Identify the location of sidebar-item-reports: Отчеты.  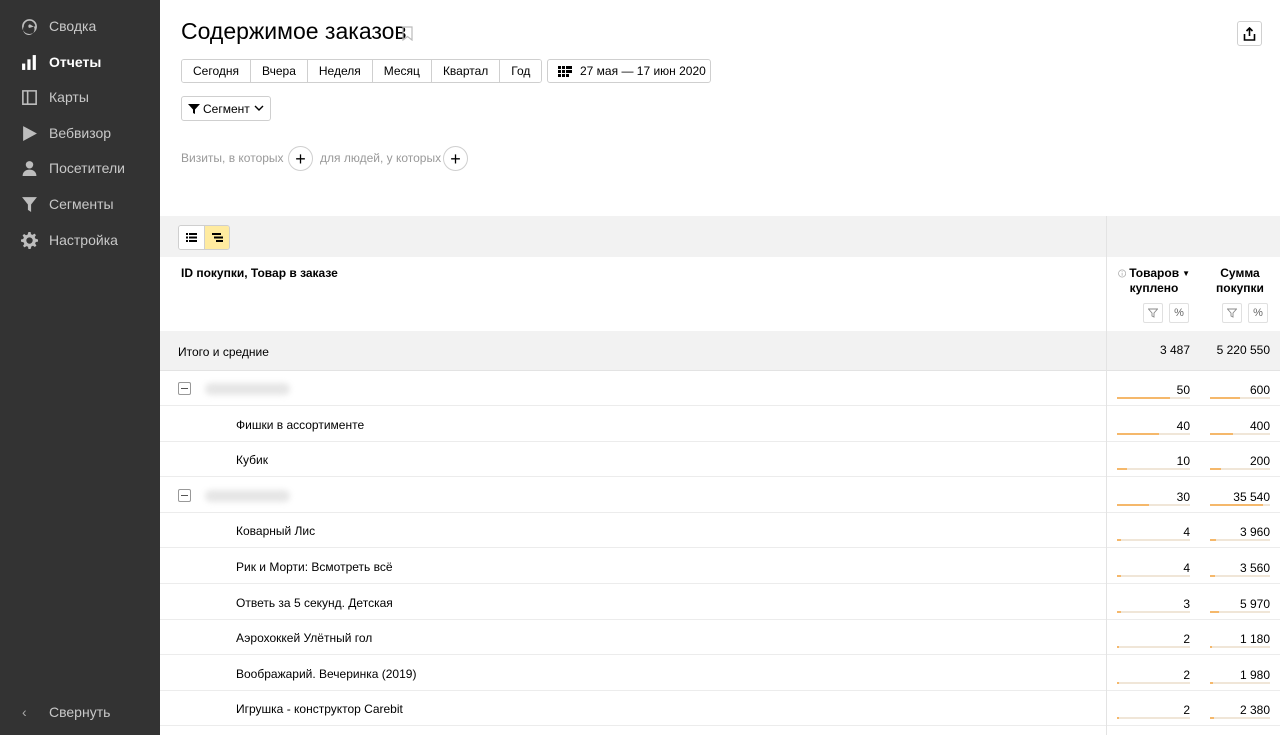
(80, 62).